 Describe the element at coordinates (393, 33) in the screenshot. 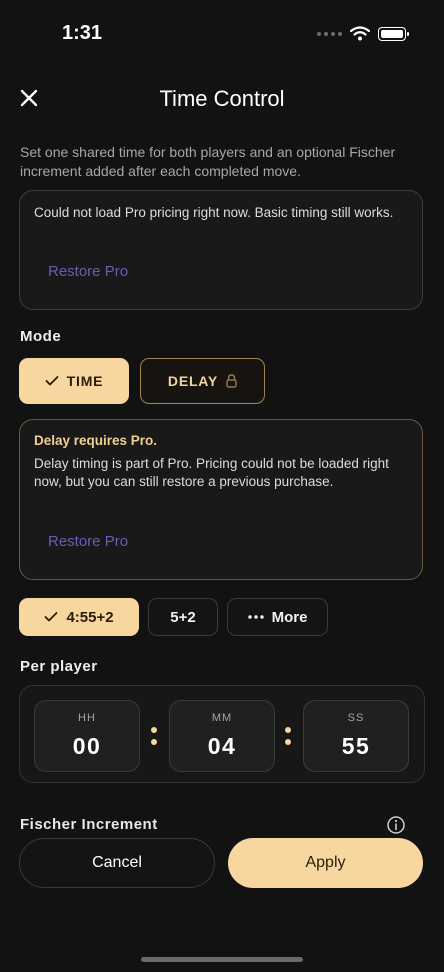

I see `battery-icon` at that location.